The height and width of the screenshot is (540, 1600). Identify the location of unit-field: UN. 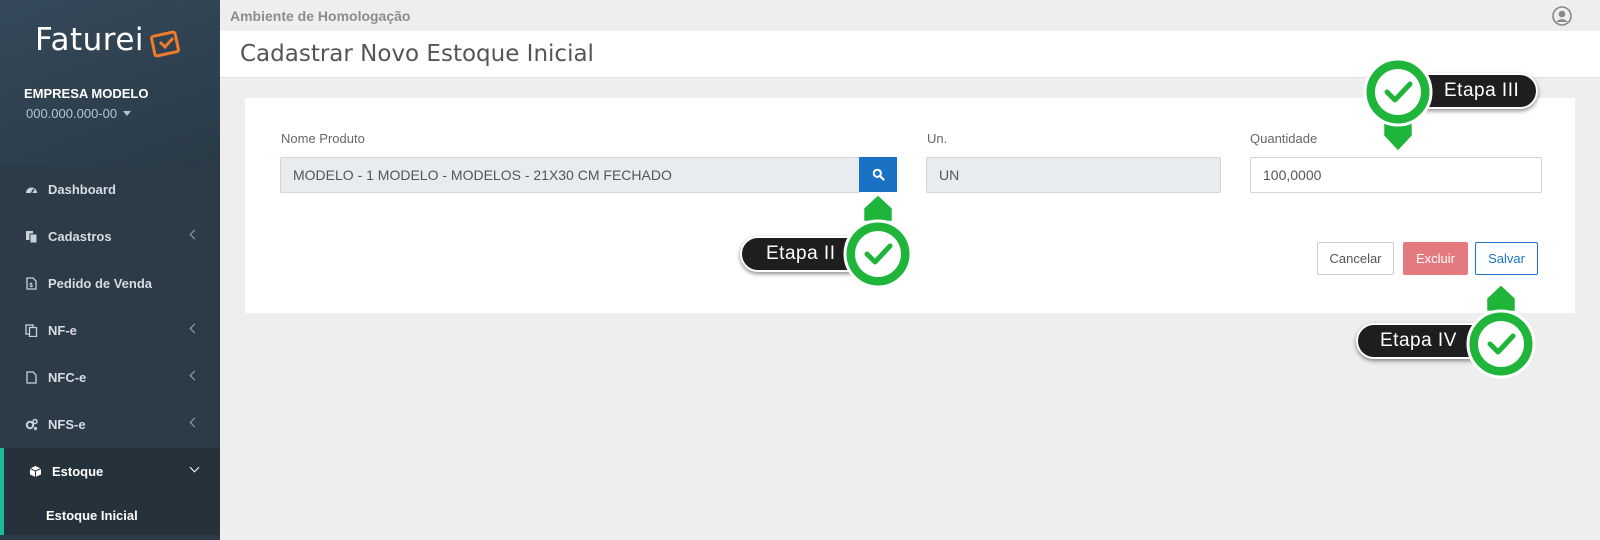
(1073, 175).